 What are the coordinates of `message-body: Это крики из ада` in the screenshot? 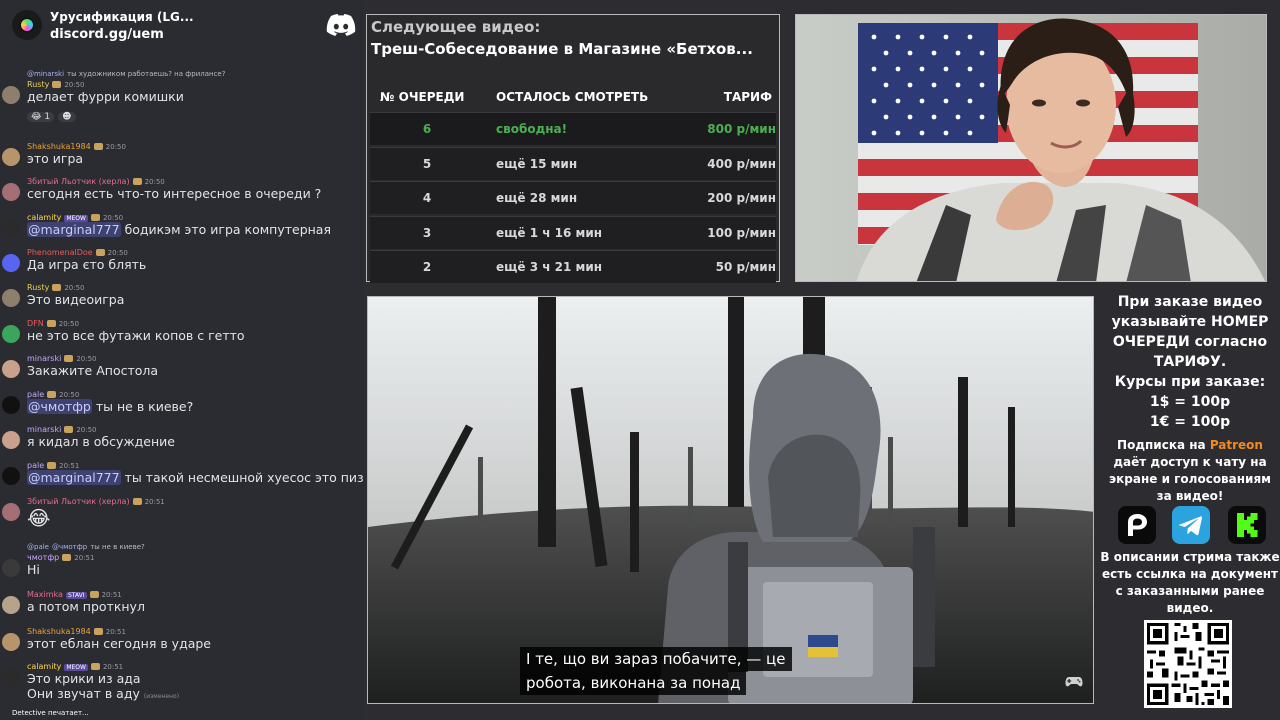 It's located at (84, 678).